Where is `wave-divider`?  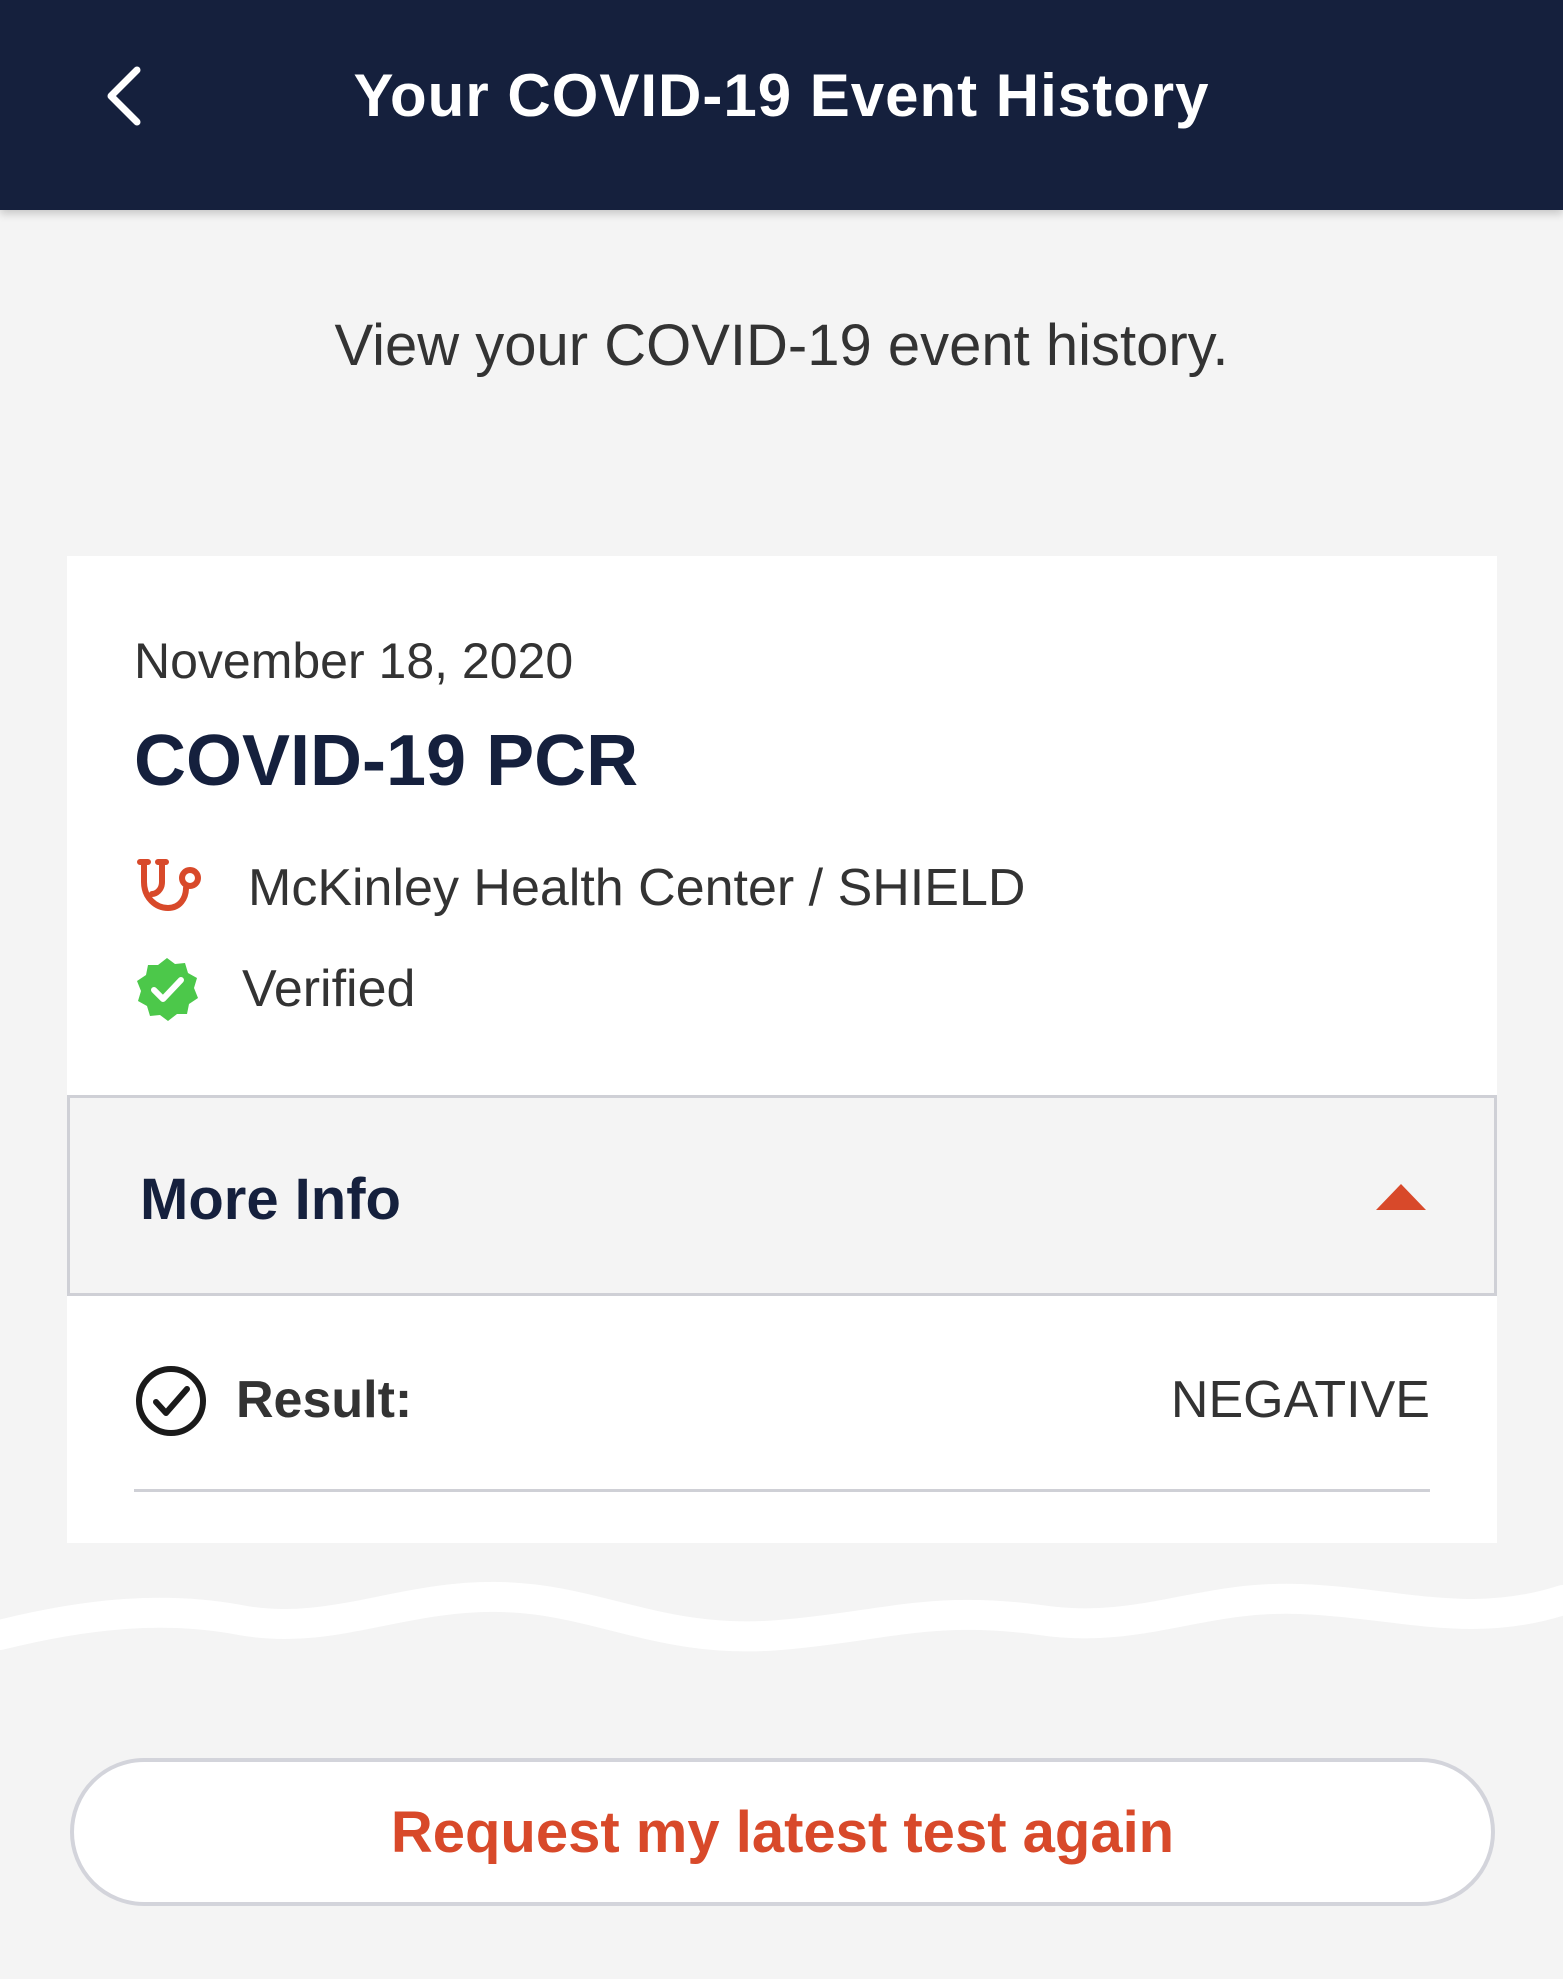
wave-divider is located at coordinates (781, 1616).